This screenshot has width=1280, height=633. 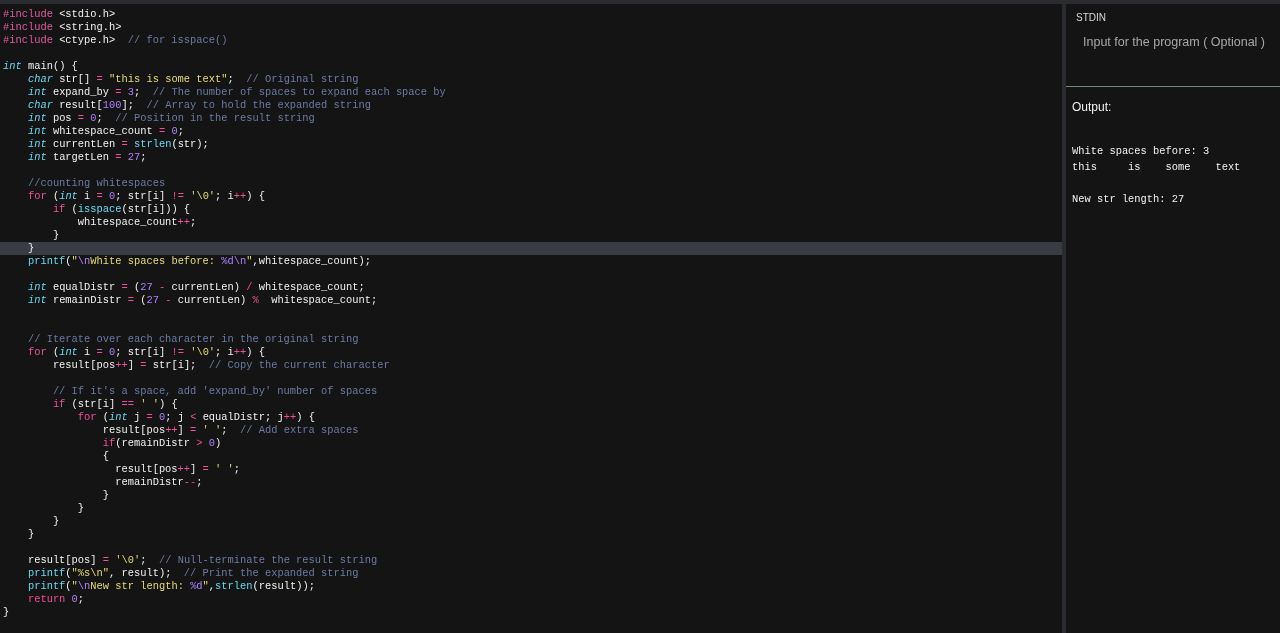 I want to click on code-line: printf("\nNew str length: %d",strlen(result));, so click(x=170, y=586).